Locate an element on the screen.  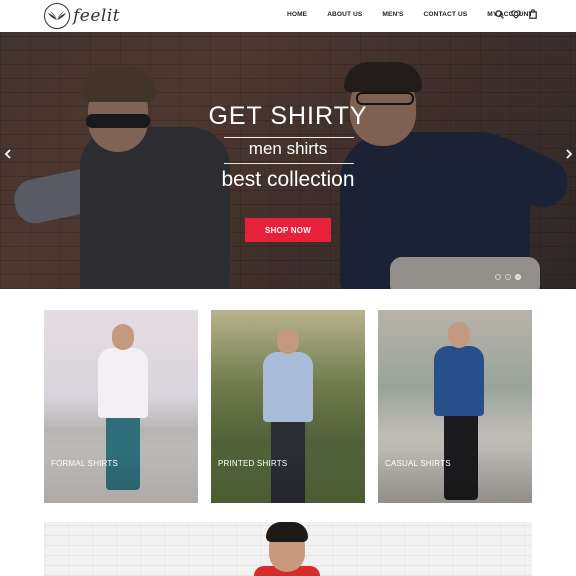
category-card-printed-shirts: PRINTED SHIRTS is located at coordinates (288, 406).